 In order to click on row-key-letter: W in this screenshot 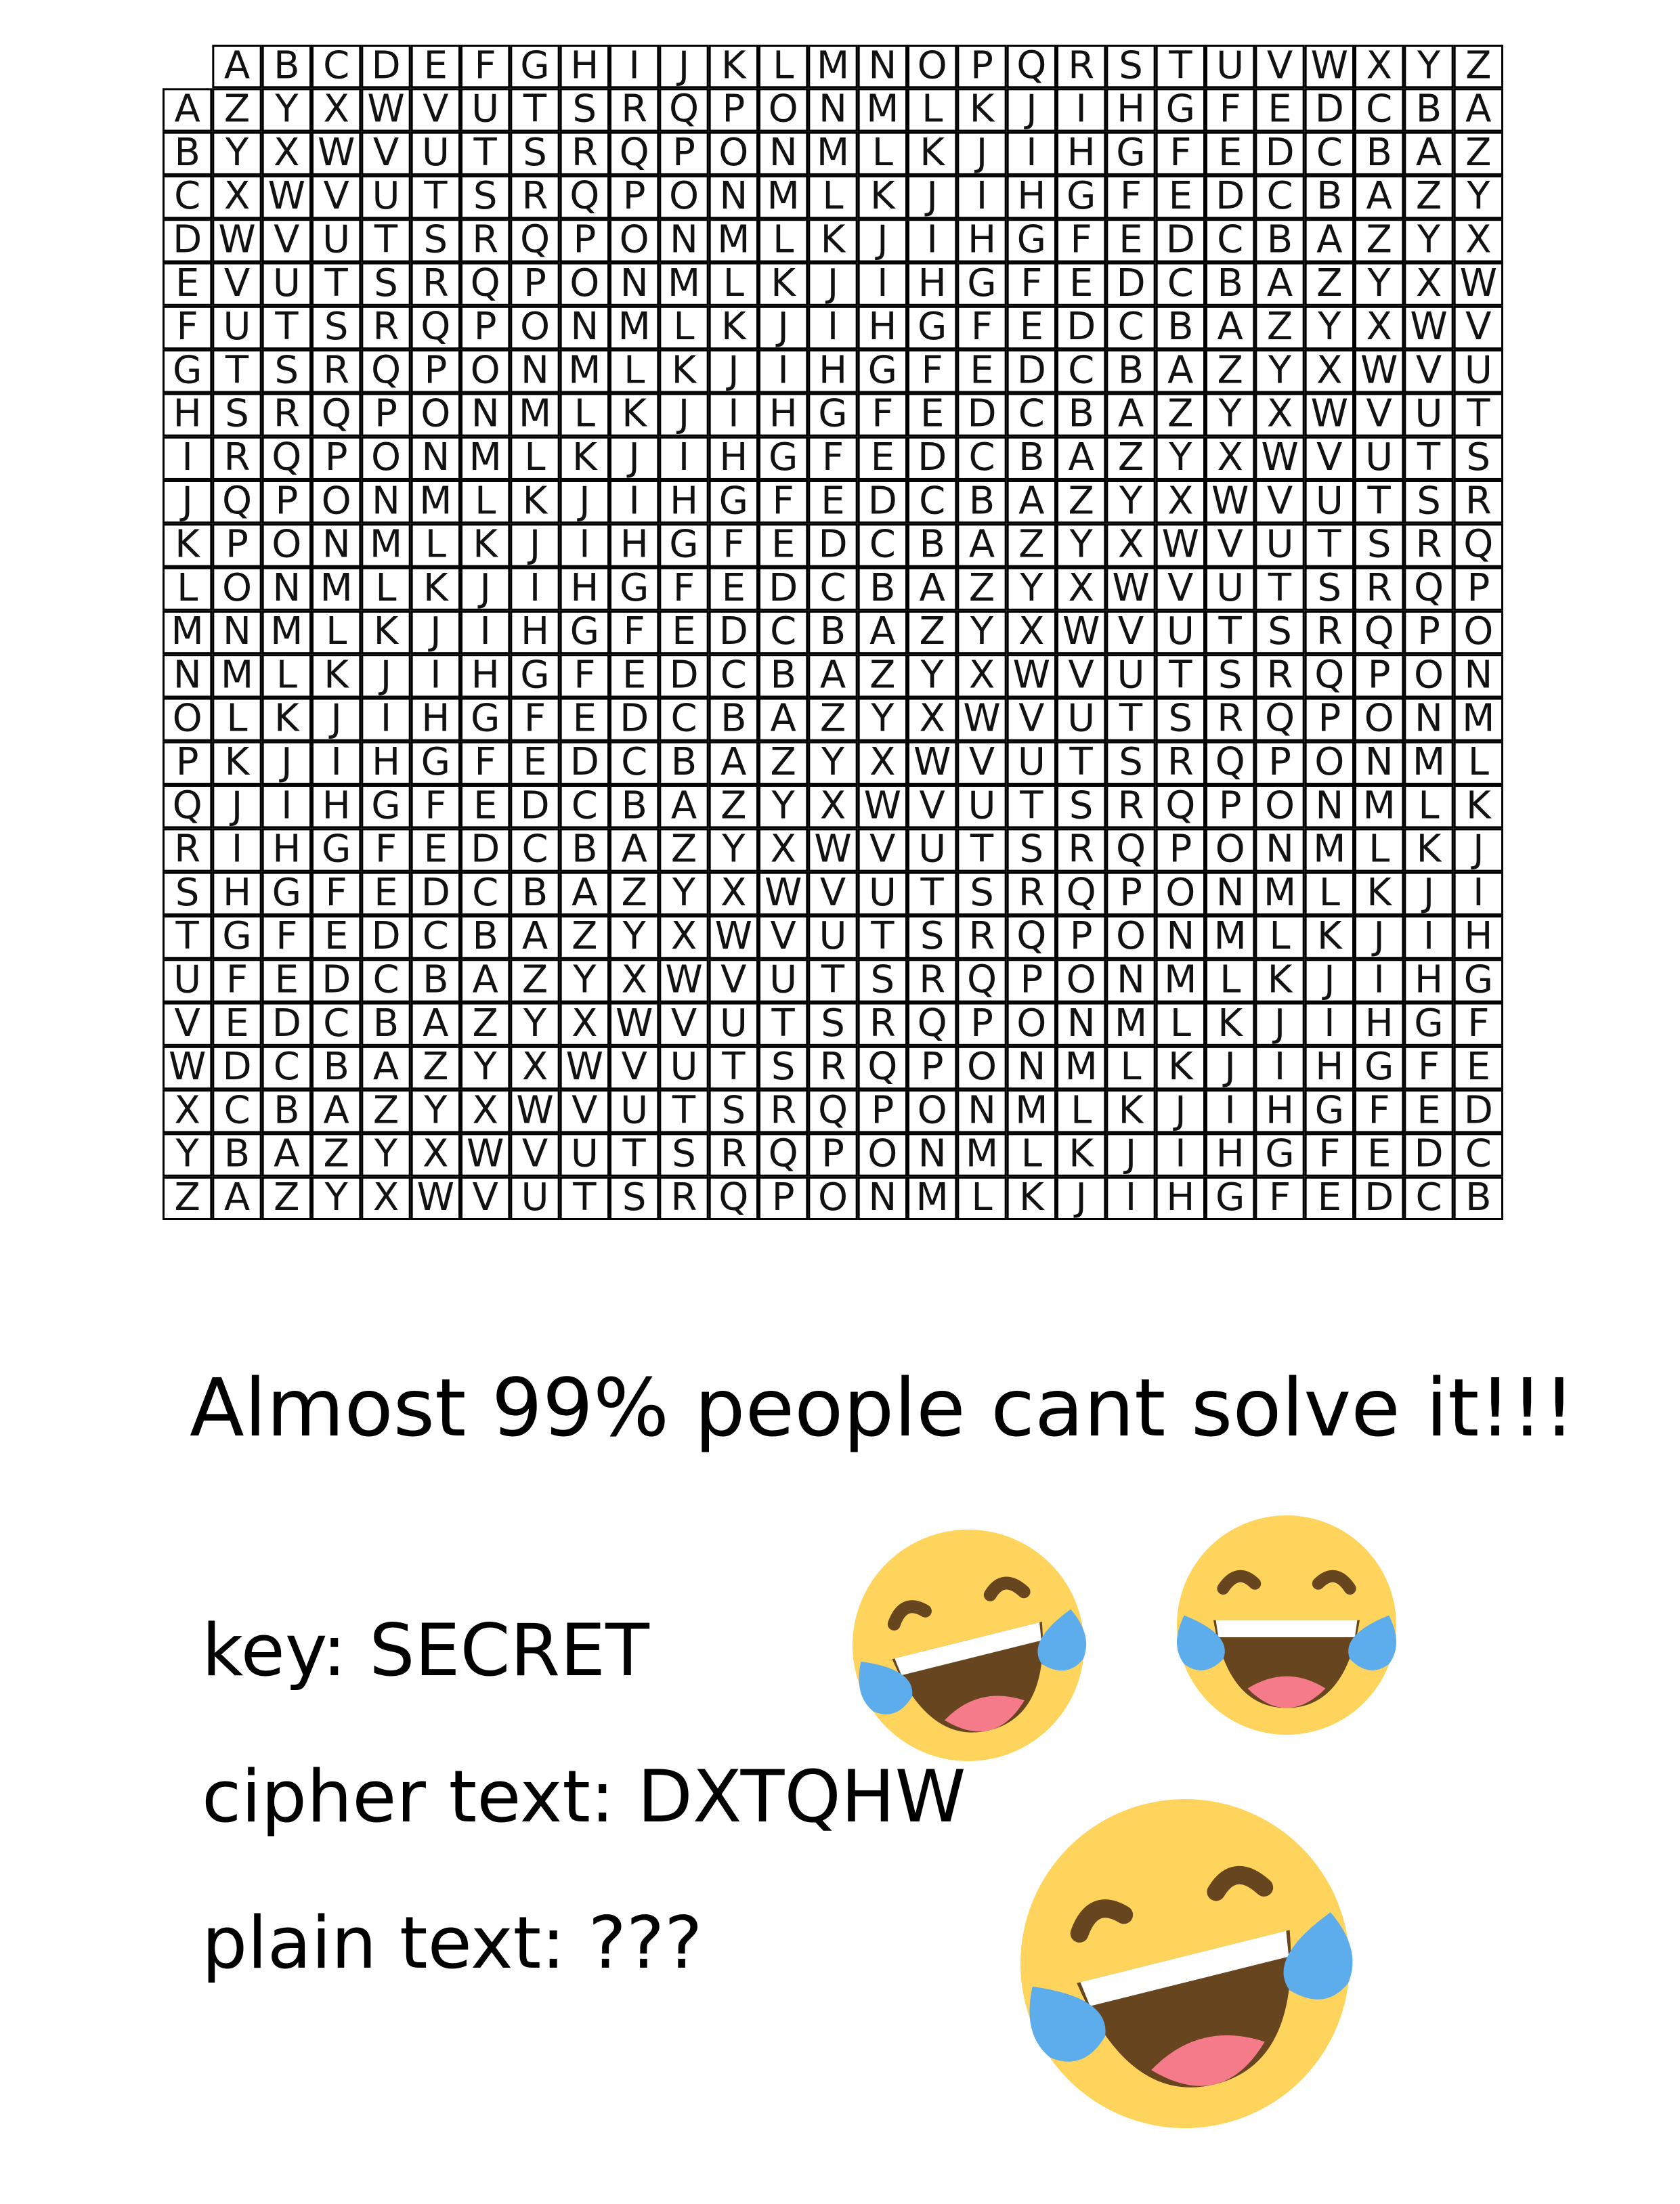, I will do `click(187, 1067)`.